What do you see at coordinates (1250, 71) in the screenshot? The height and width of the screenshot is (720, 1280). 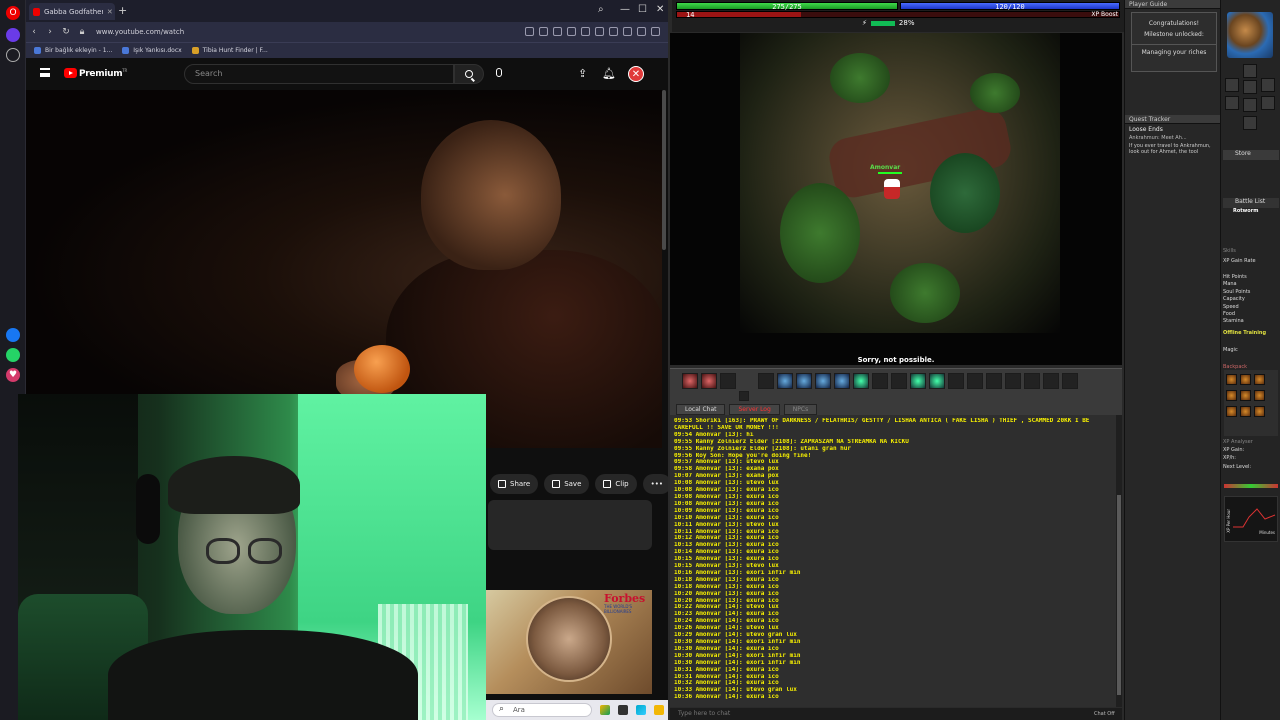 I see `helmet-slot` at bounding box center [1250, 71].